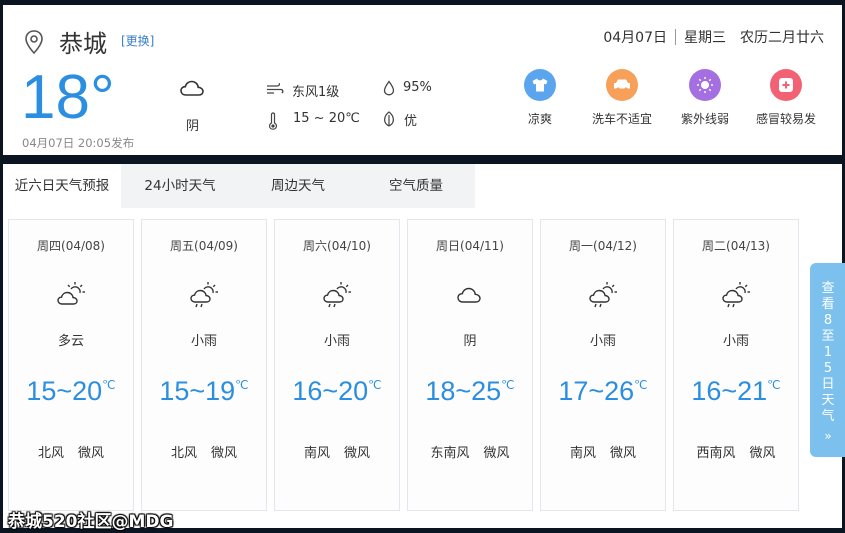 The height and width of the screenshot is (533, 845). I want to click on life-index-cold: 感冒较易发, so click(786, 98).